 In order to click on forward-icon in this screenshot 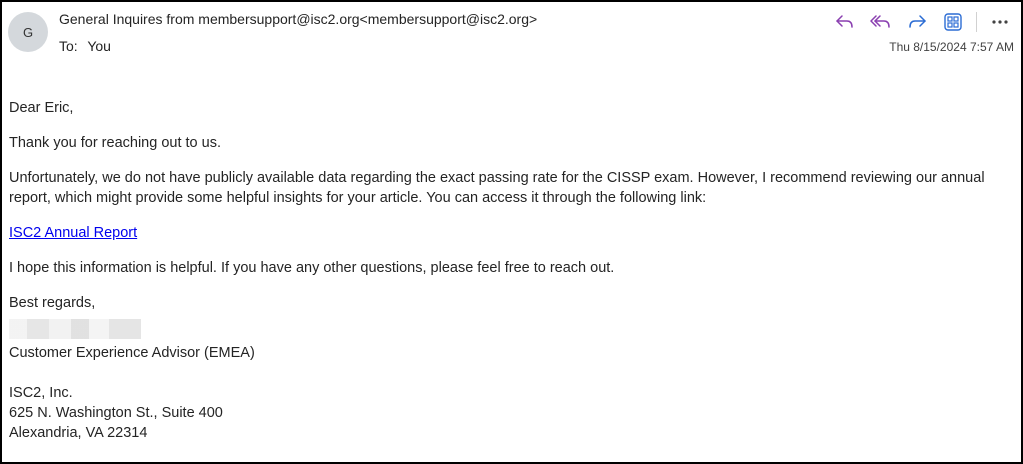, I will do `click(917, 21)`.